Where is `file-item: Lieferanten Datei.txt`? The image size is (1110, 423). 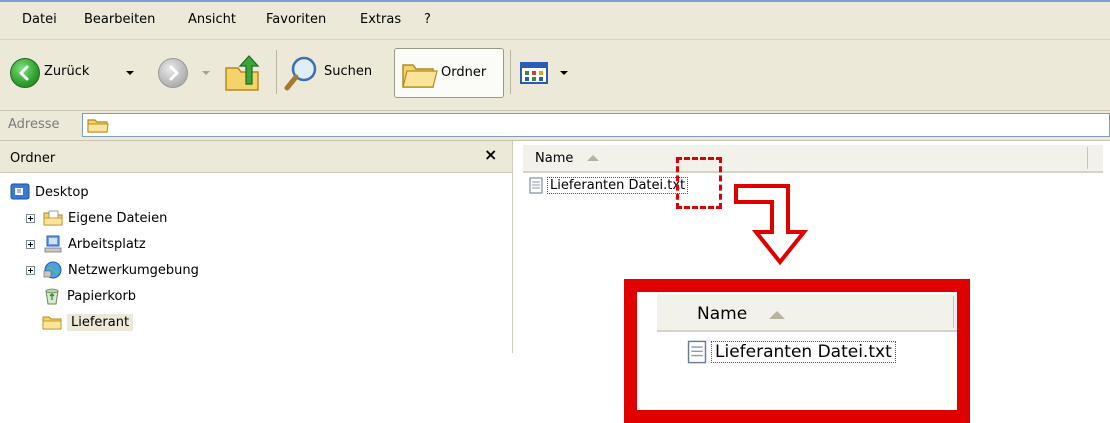 file-item: Lieferanten Datei.txt is located at coordinates (609, 185).